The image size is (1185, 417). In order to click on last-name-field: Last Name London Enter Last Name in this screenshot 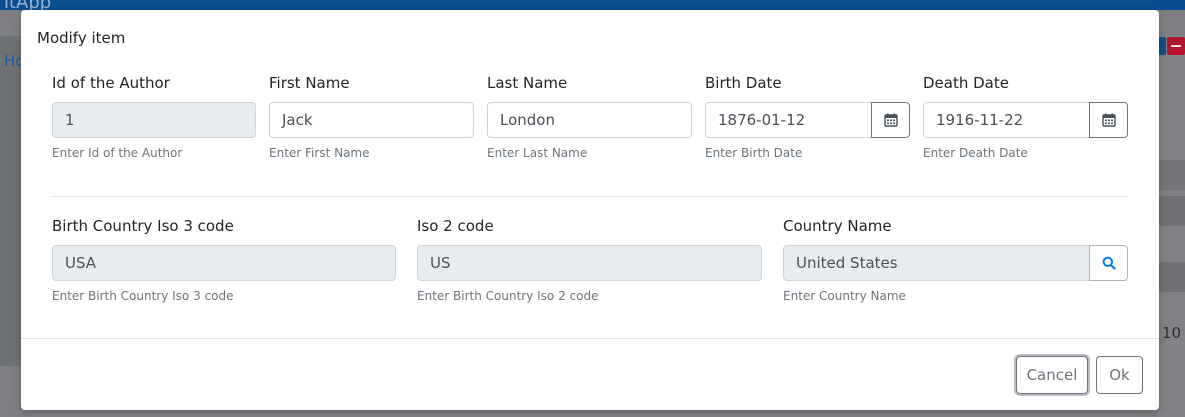, I will do `click(589, 119)`.